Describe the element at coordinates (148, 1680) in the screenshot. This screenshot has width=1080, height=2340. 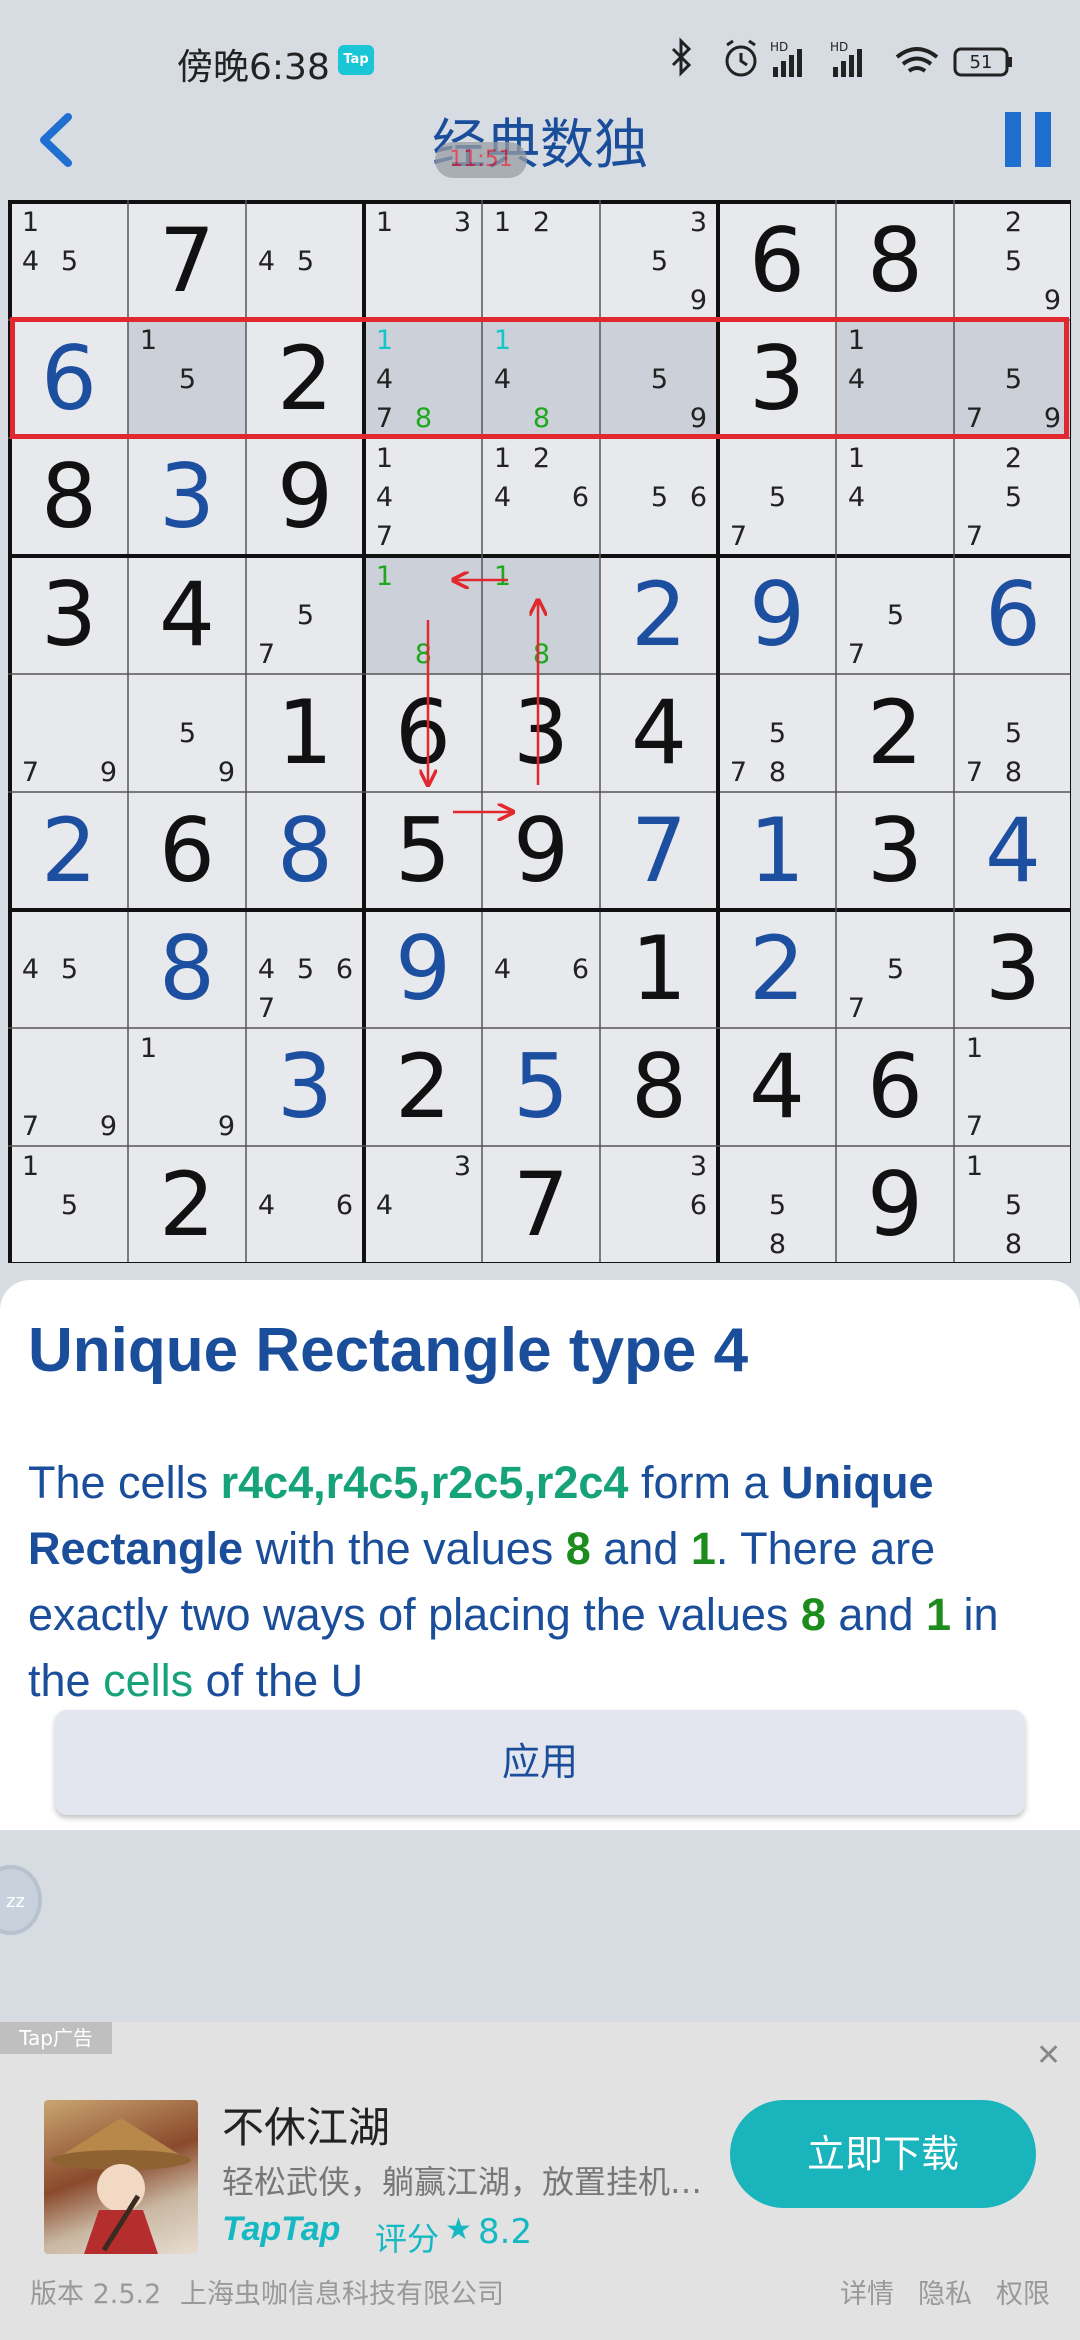
I see `hint-cells-word: cells` at that location.